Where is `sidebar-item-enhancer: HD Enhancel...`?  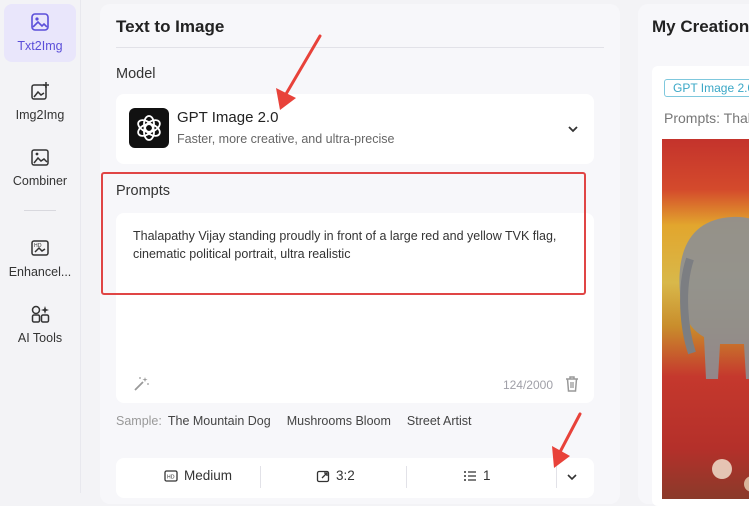 sidebar-item-enhancer: HD Enhancel... is located at coordinates (40, 259).